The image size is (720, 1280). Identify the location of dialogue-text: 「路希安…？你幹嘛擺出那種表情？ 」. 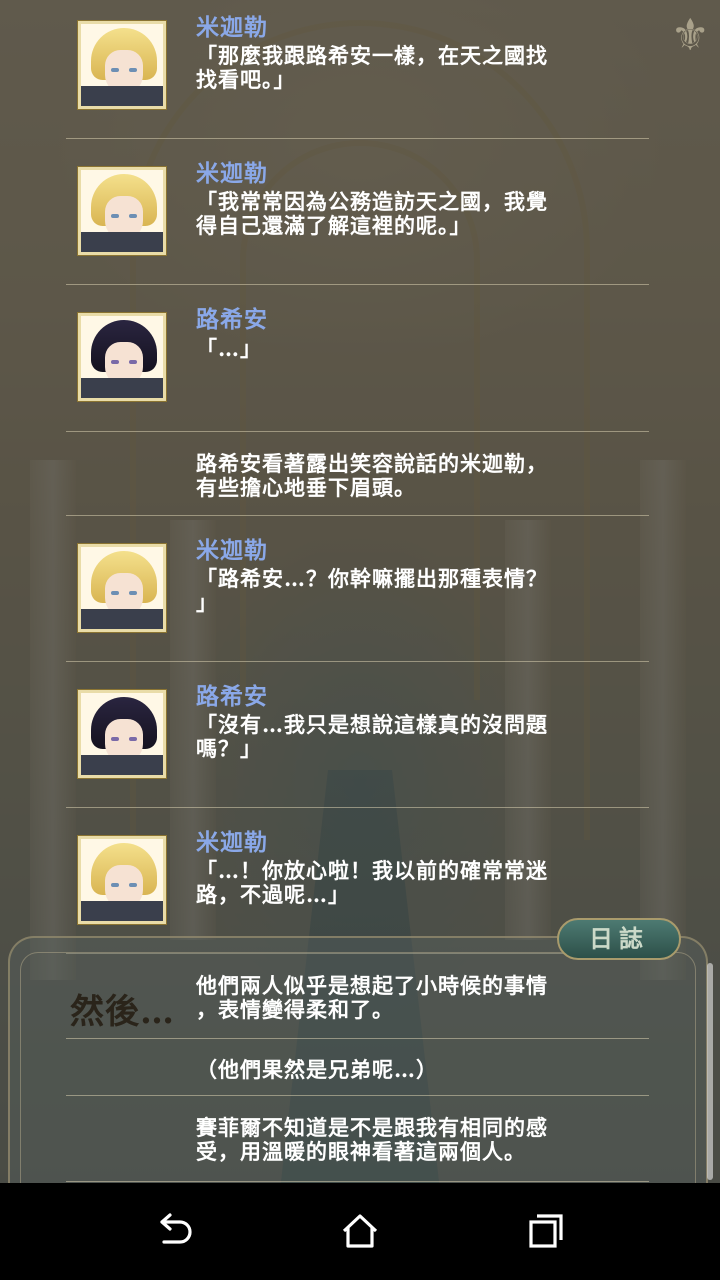
(372, 590).